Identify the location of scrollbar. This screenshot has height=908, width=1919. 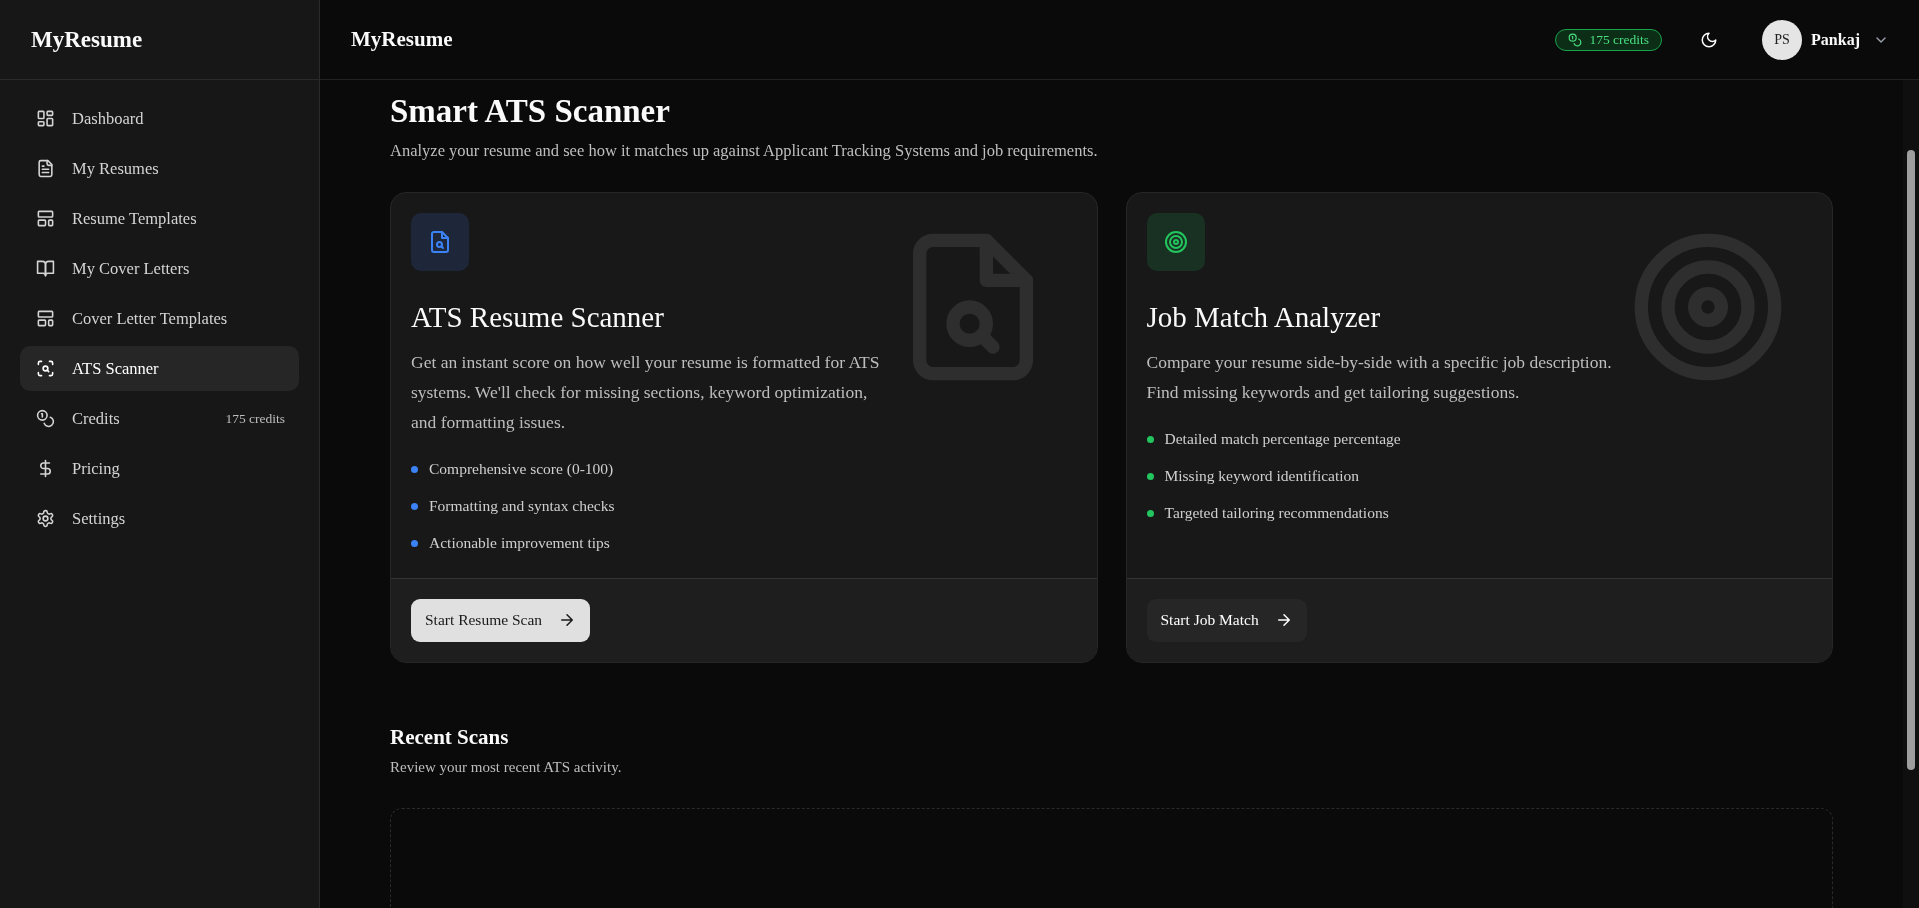
(1911, 494).